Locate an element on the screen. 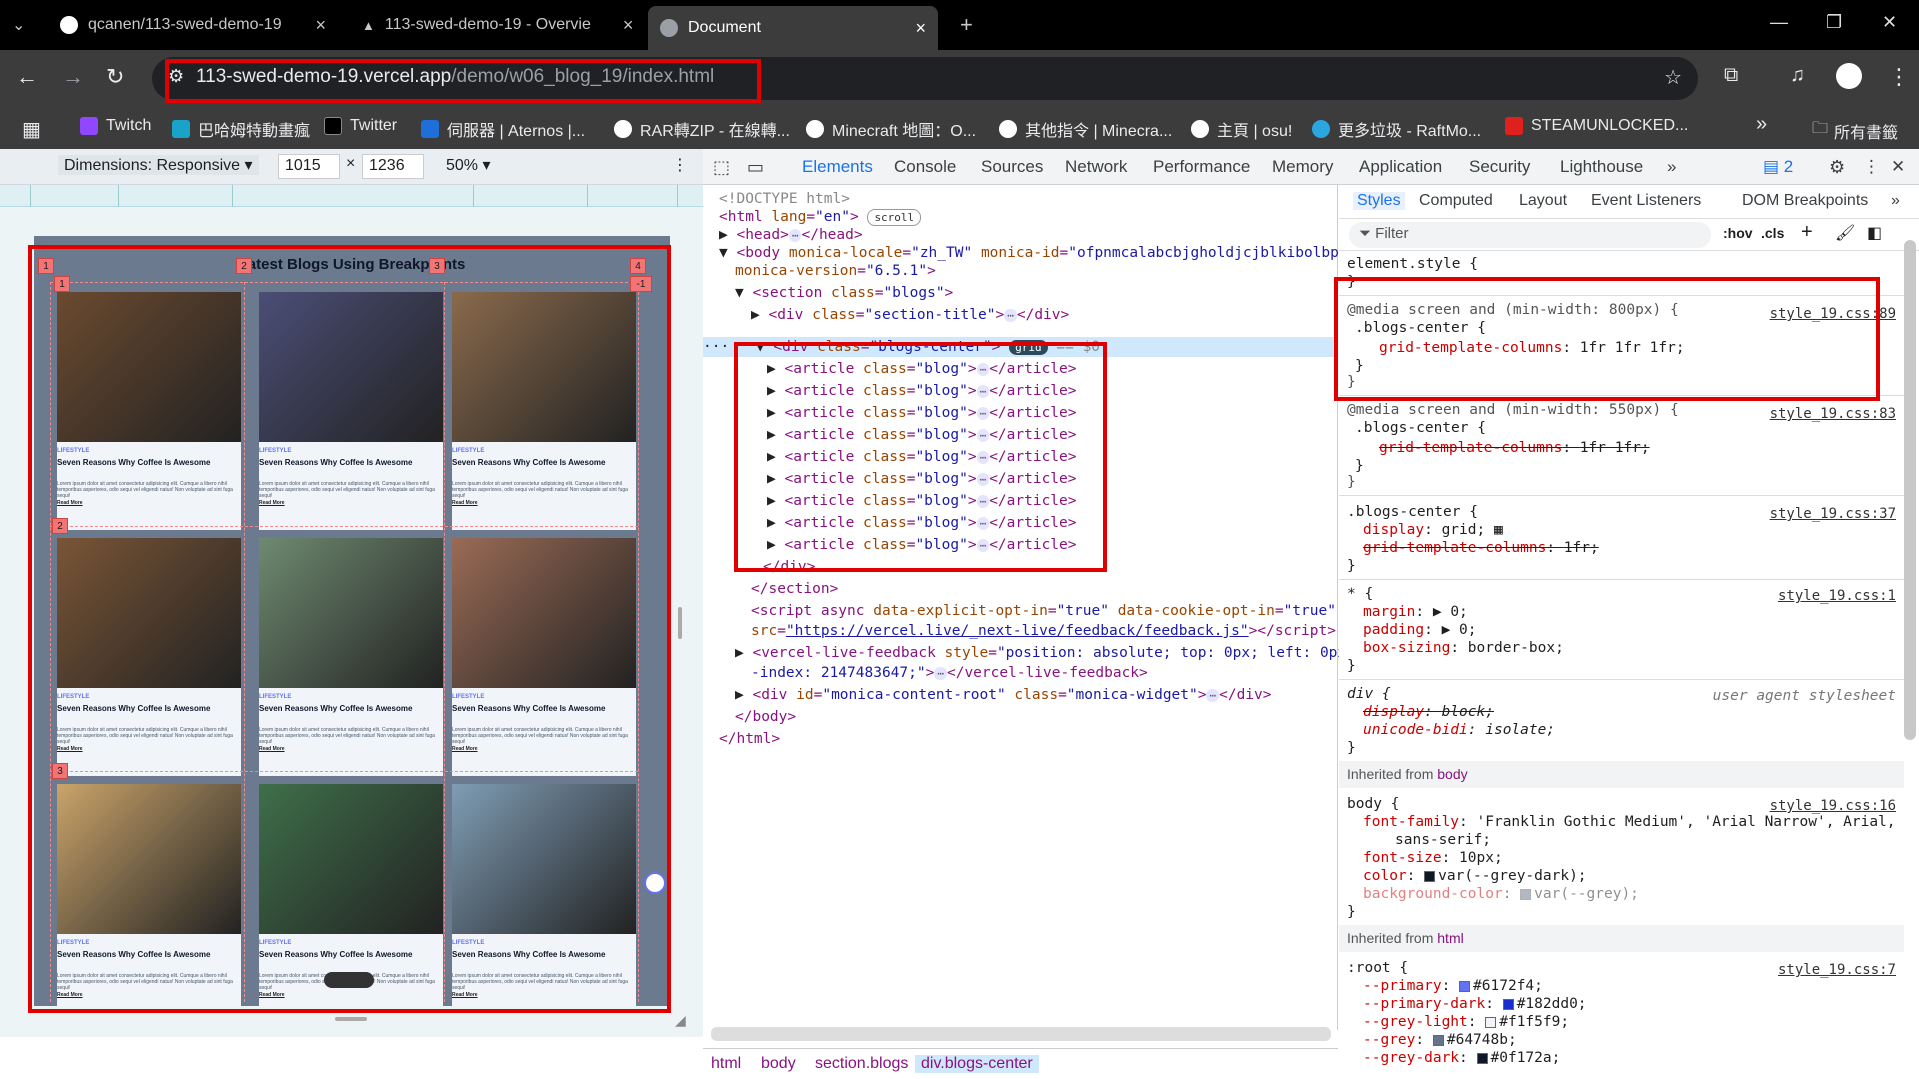  source-link: style_19.css:7 is located at coordinates (1837, 970).